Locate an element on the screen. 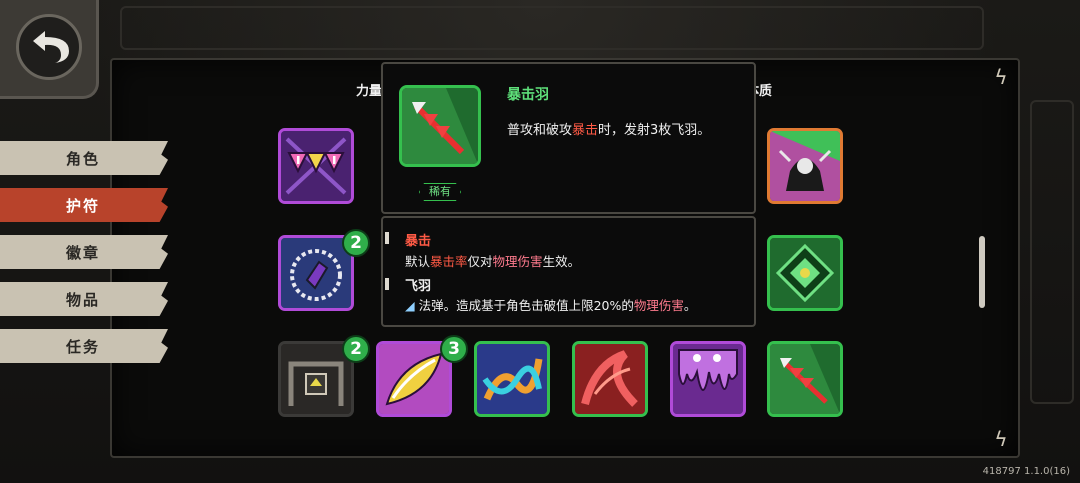  back-arrow-icon is located at coordinates (49, 47).